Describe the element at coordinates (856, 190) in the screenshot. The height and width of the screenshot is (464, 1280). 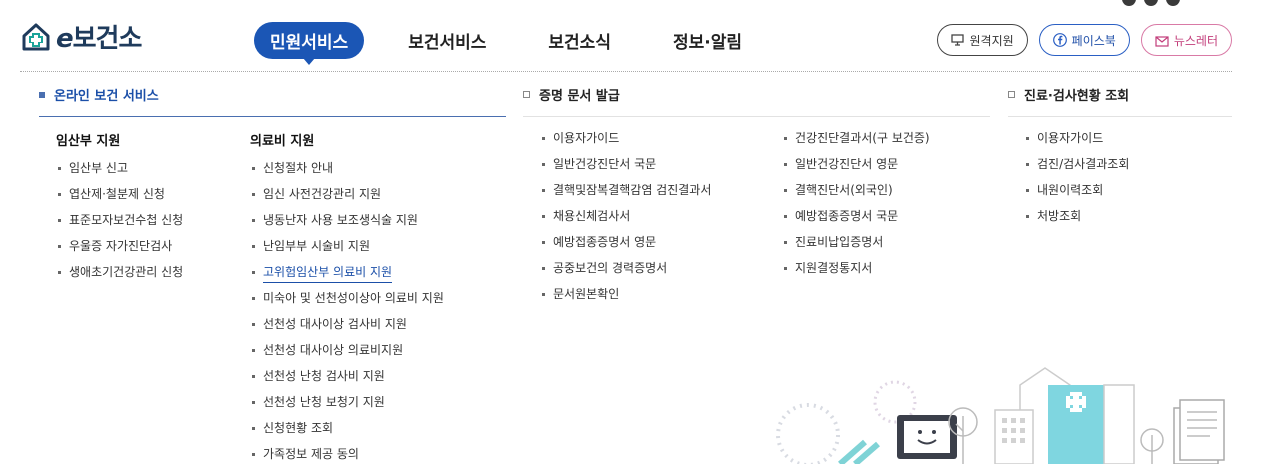
I see `menu-item: 결핵진단서(외국인)` at that location.